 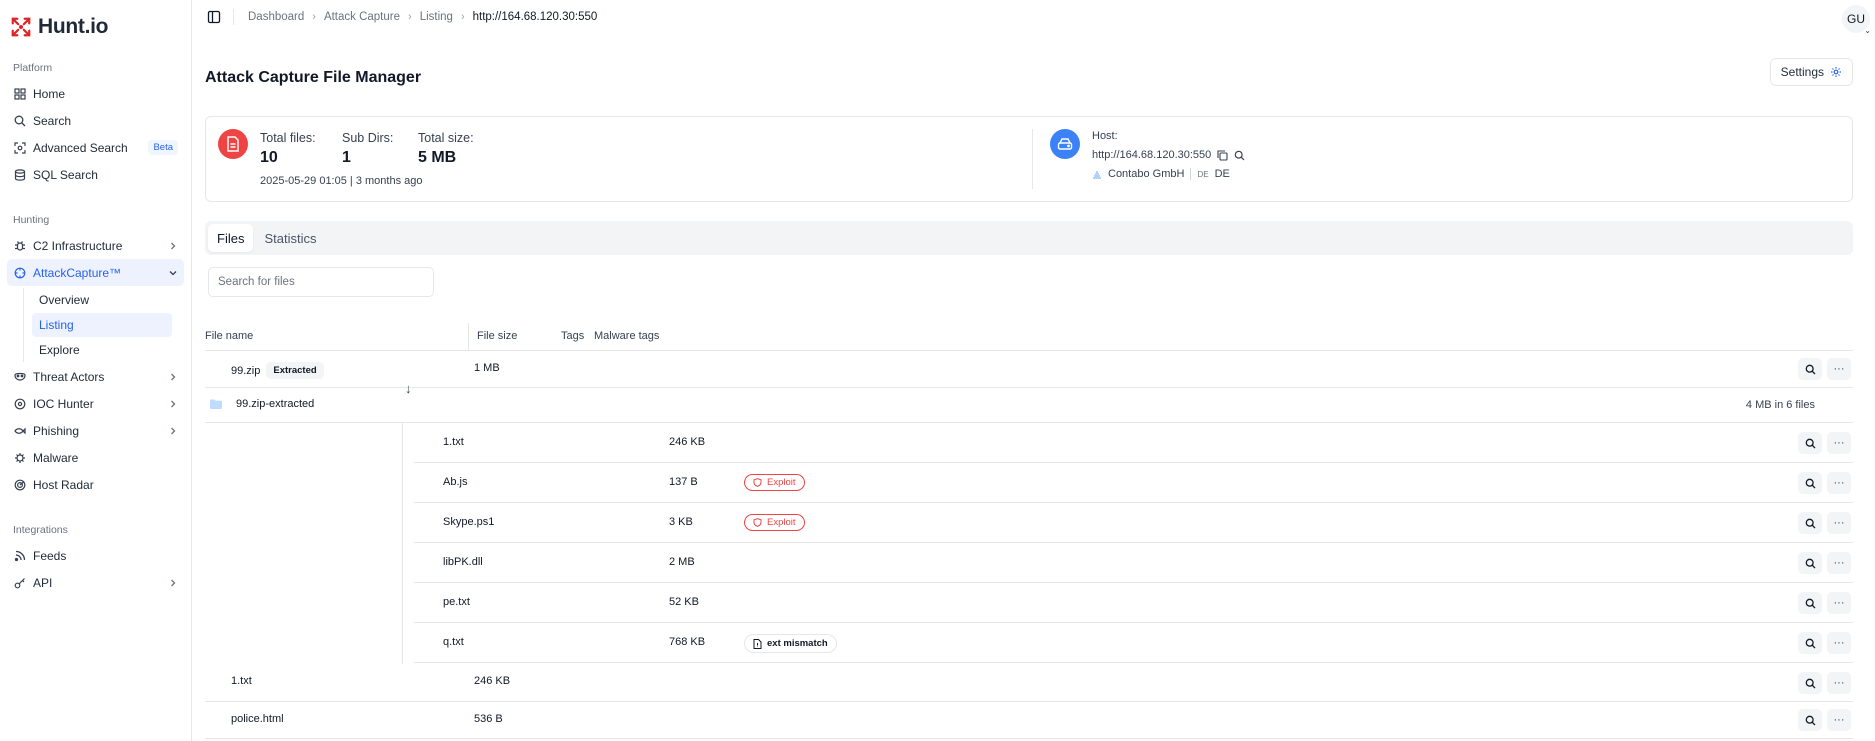 I want to click on col-tags: Tags, so click(x=572, y=336).